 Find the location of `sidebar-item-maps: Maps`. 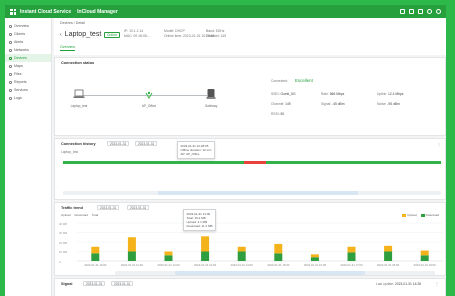

sidebar-item-maps: Maps is located at coordinates (28, 66).